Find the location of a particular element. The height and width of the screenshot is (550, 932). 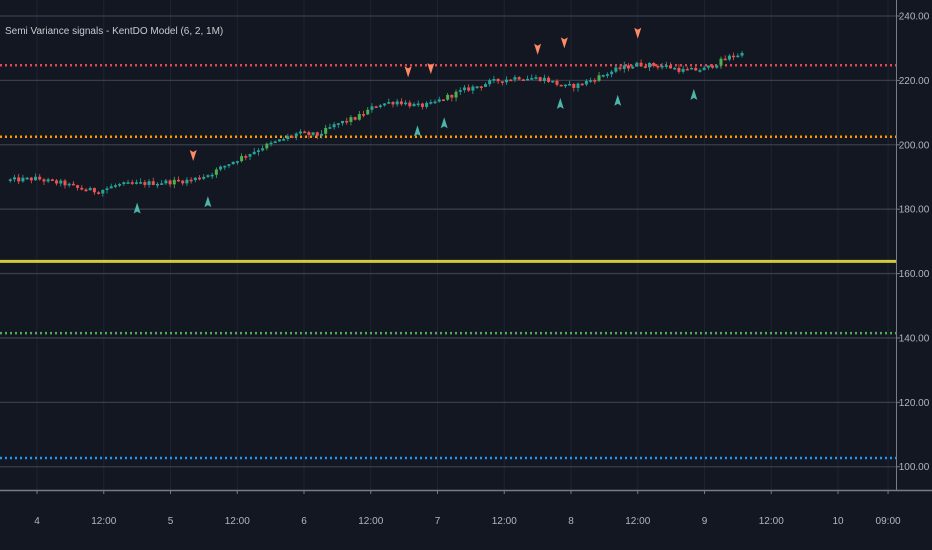

time-tick-label: 9 is located at coordinates (705, 521).